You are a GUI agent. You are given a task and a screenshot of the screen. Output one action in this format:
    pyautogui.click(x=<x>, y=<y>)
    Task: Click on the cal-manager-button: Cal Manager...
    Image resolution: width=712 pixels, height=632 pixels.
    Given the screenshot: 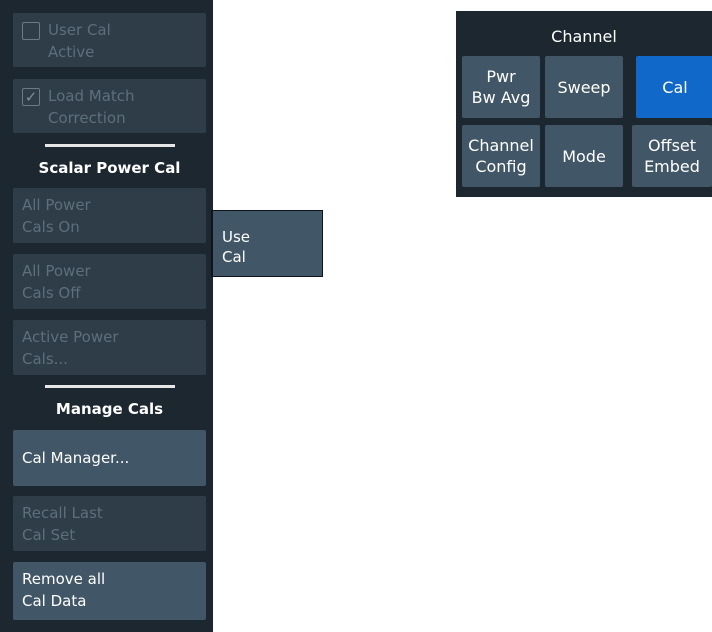 What is the action you would take?
    pyautogui.click(x=109, y=458)
    